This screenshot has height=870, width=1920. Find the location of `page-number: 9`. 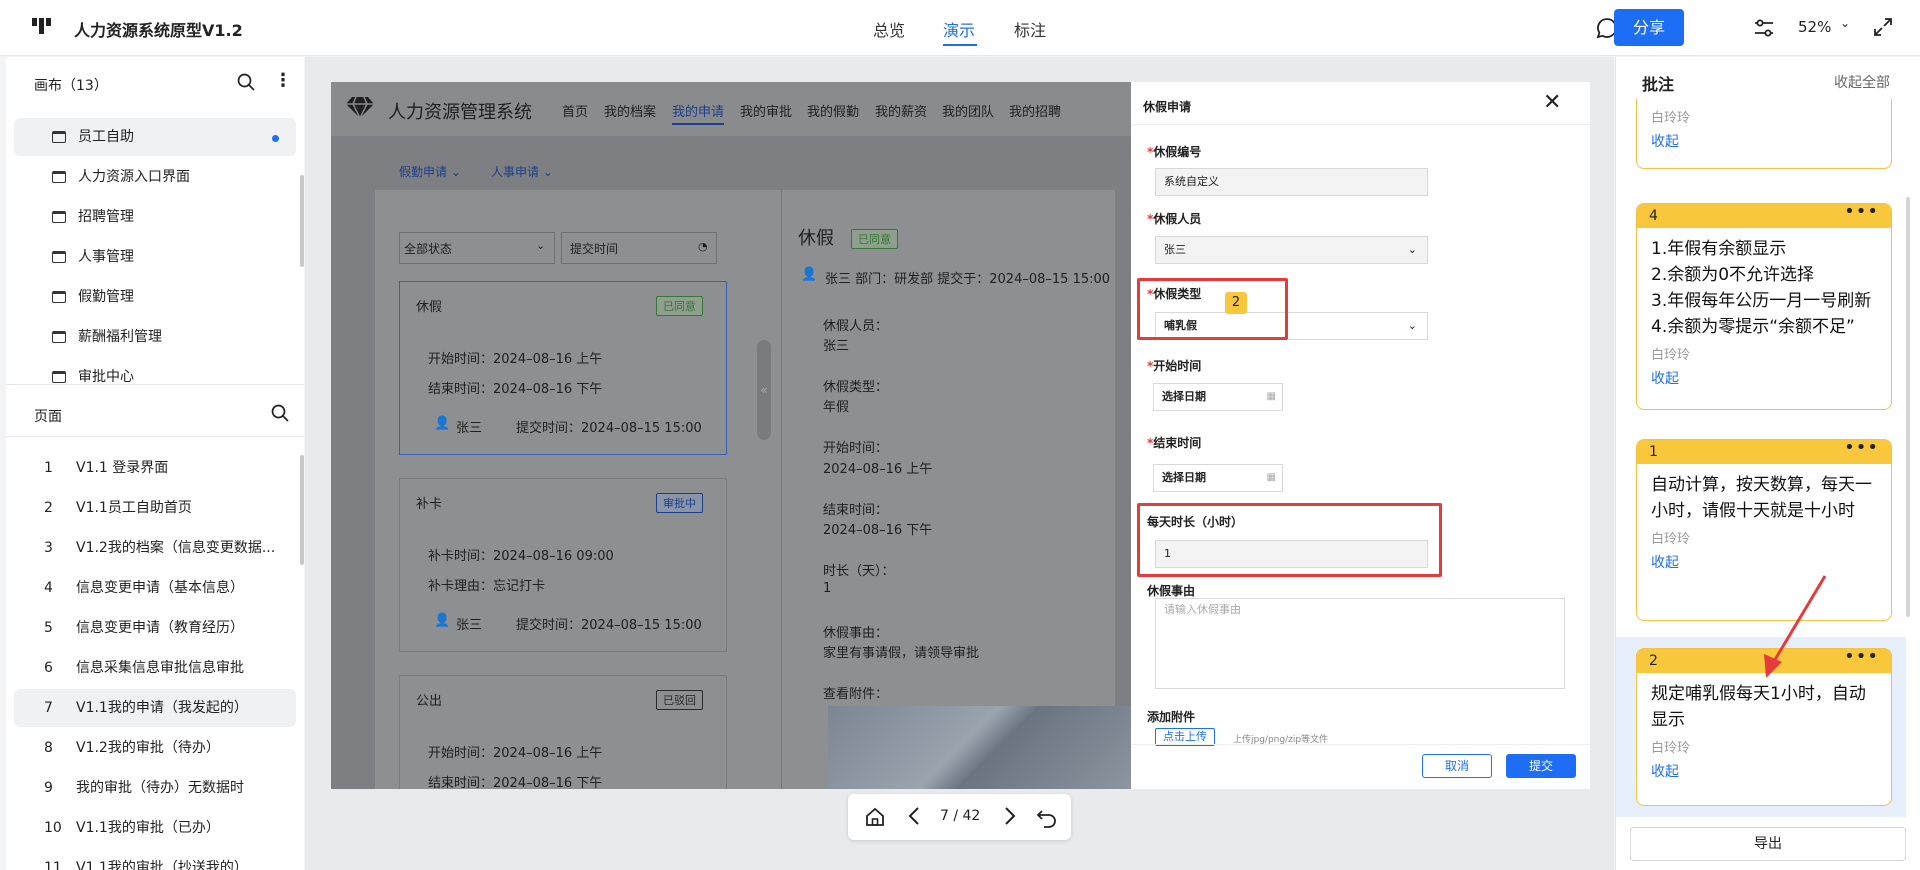

page-number: 9 is located at coordinates (48, 788).